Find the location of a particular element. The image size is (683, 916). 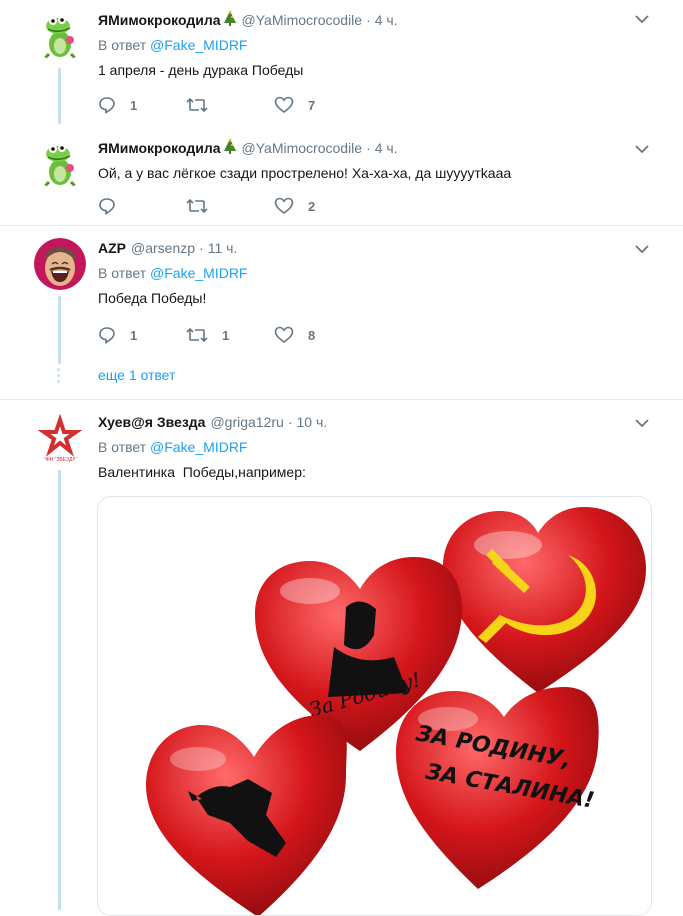

avatar-zvezda-star: ЧФН "ЗВЕЗДА" is located at coordinates (60, 438).